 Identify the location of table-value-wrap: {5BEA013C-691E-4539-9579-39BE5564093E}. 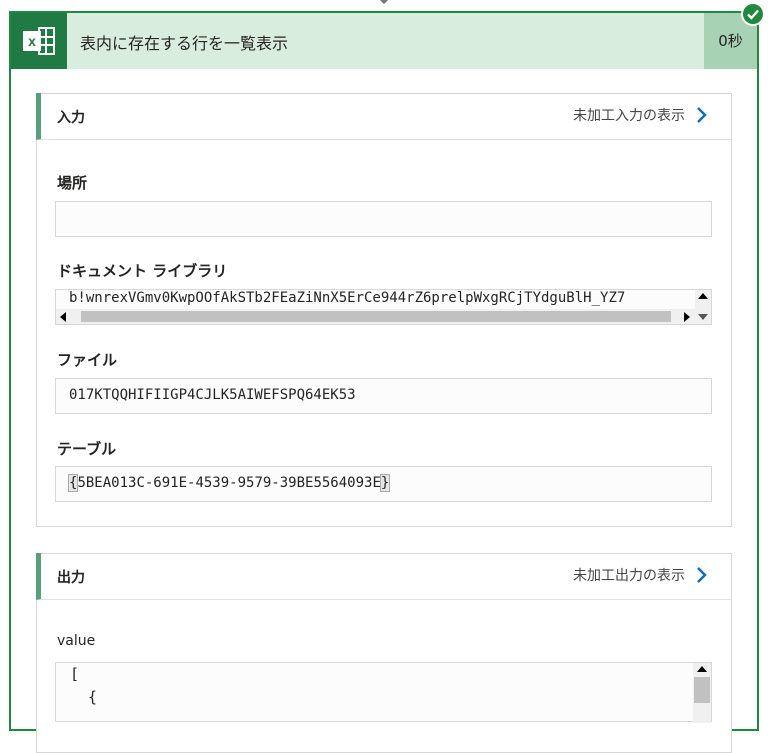
(229, 483).